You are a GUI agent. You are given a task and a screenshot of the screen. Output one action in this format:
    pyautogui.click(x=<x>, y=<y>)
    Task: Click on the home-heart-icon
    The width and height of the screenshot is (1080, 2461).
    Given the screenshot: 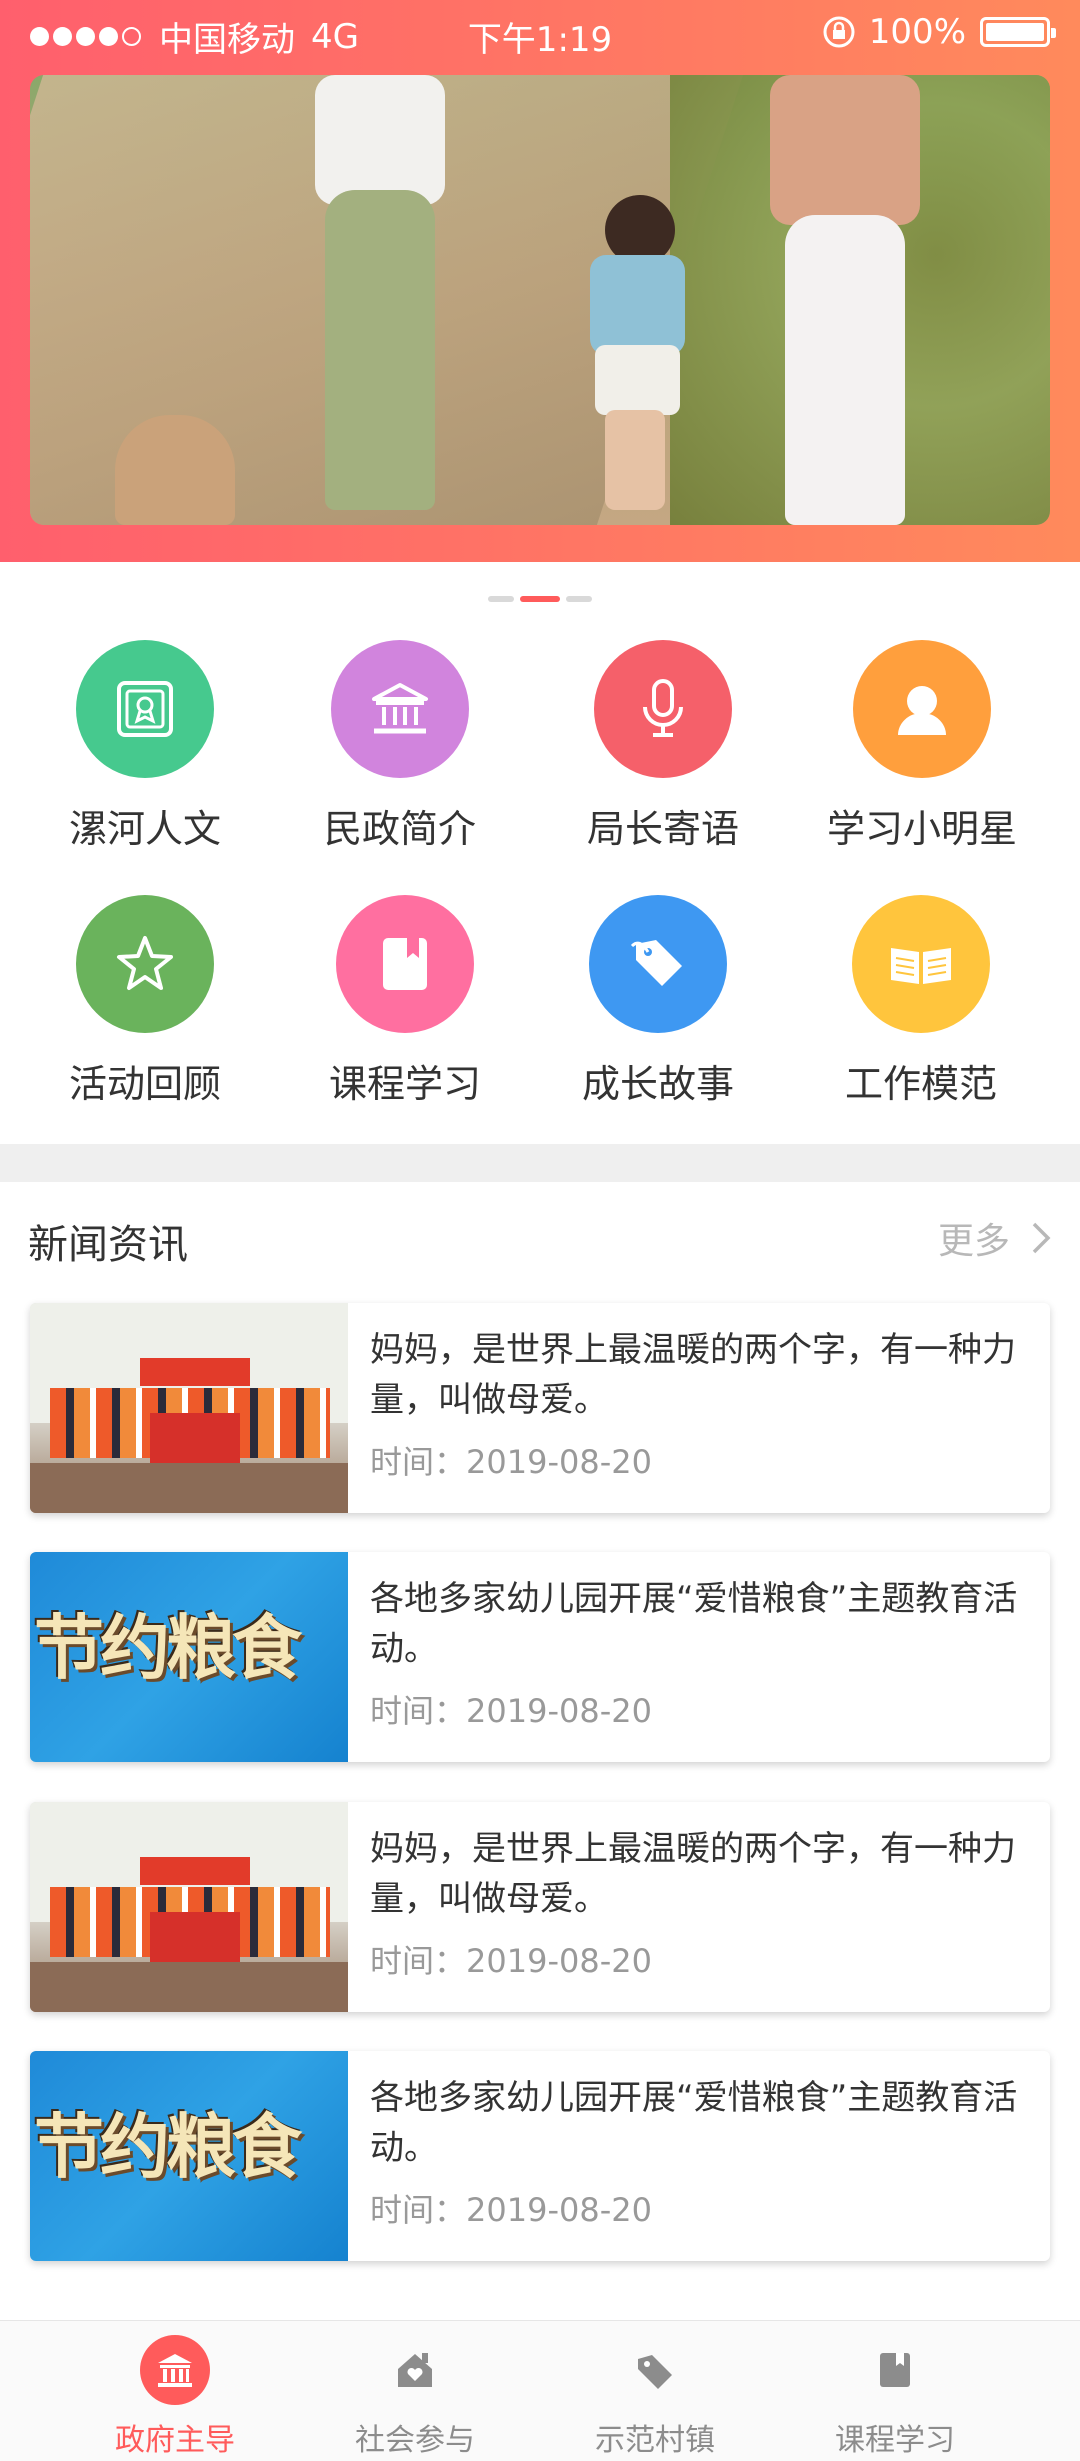 What is the action you would take?
    pyautogui.click(x=415, y=2370)
    